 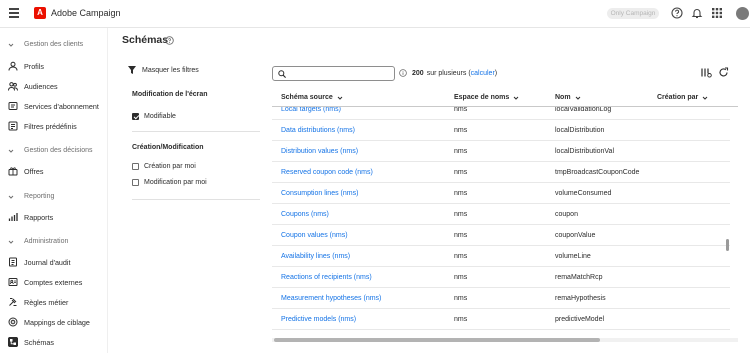 What do you see at coordinates (56, 342) in the screenshot?
I see `sidebar-item-schemas: Schémas` at bounding box center [56, 342].